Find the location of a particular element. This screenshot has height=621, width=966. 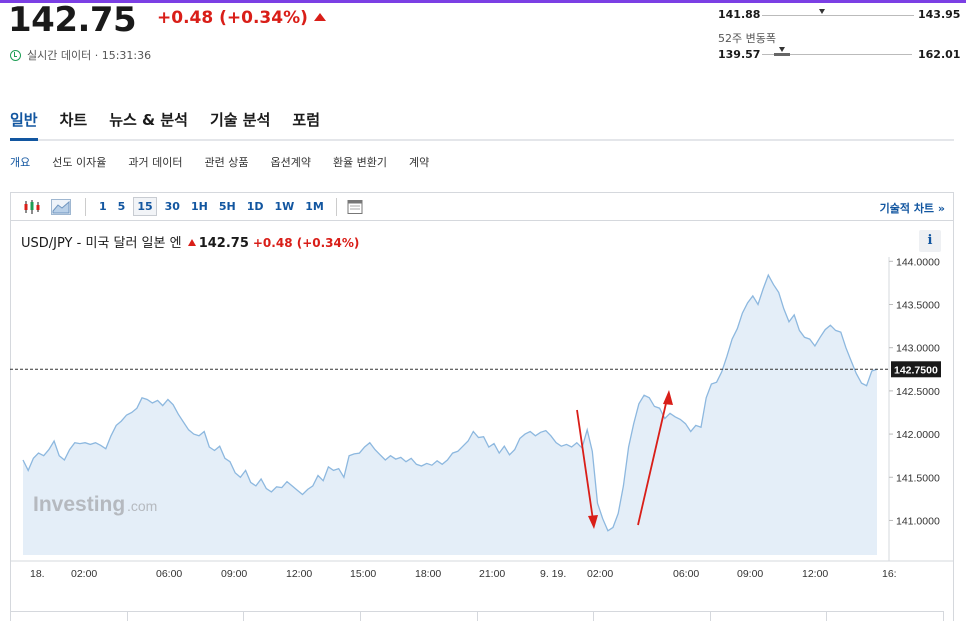

area-chart-icon is located at coordinates (61, 206).